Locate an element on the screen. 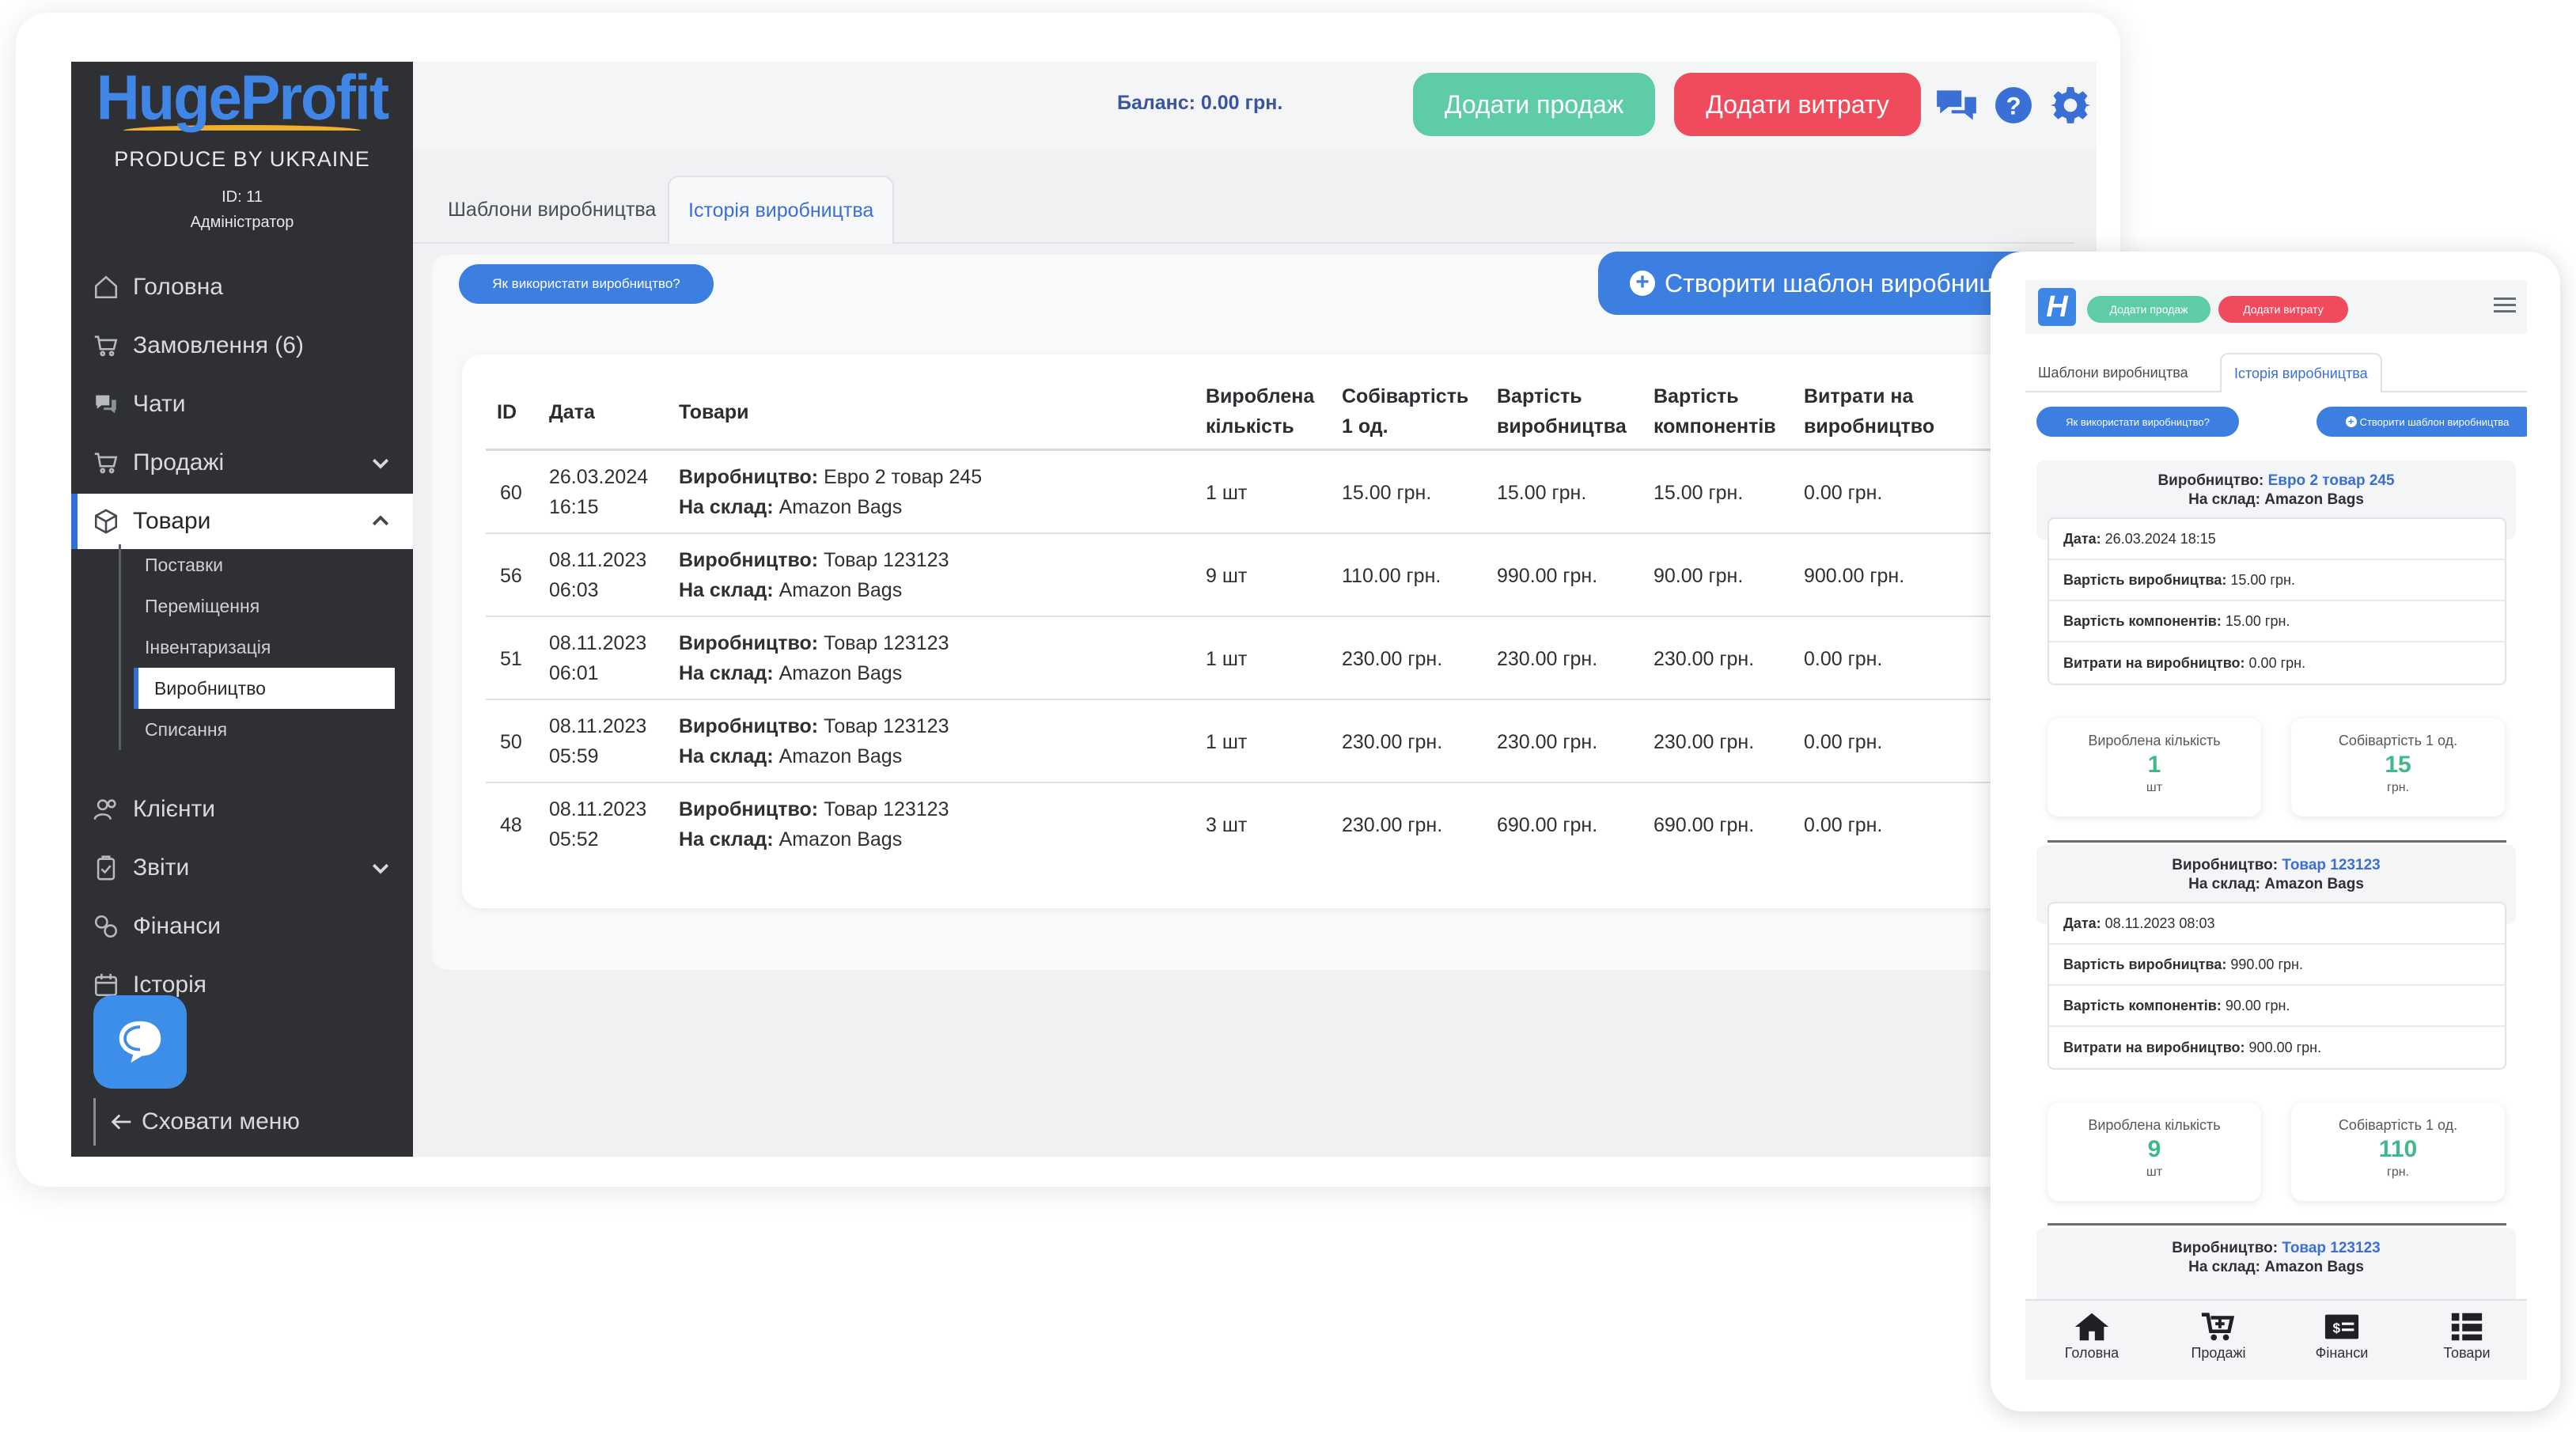 This screenshot has width=2576, height=1432. logo-title: HugeProfit is located at coordinates (243, 98).